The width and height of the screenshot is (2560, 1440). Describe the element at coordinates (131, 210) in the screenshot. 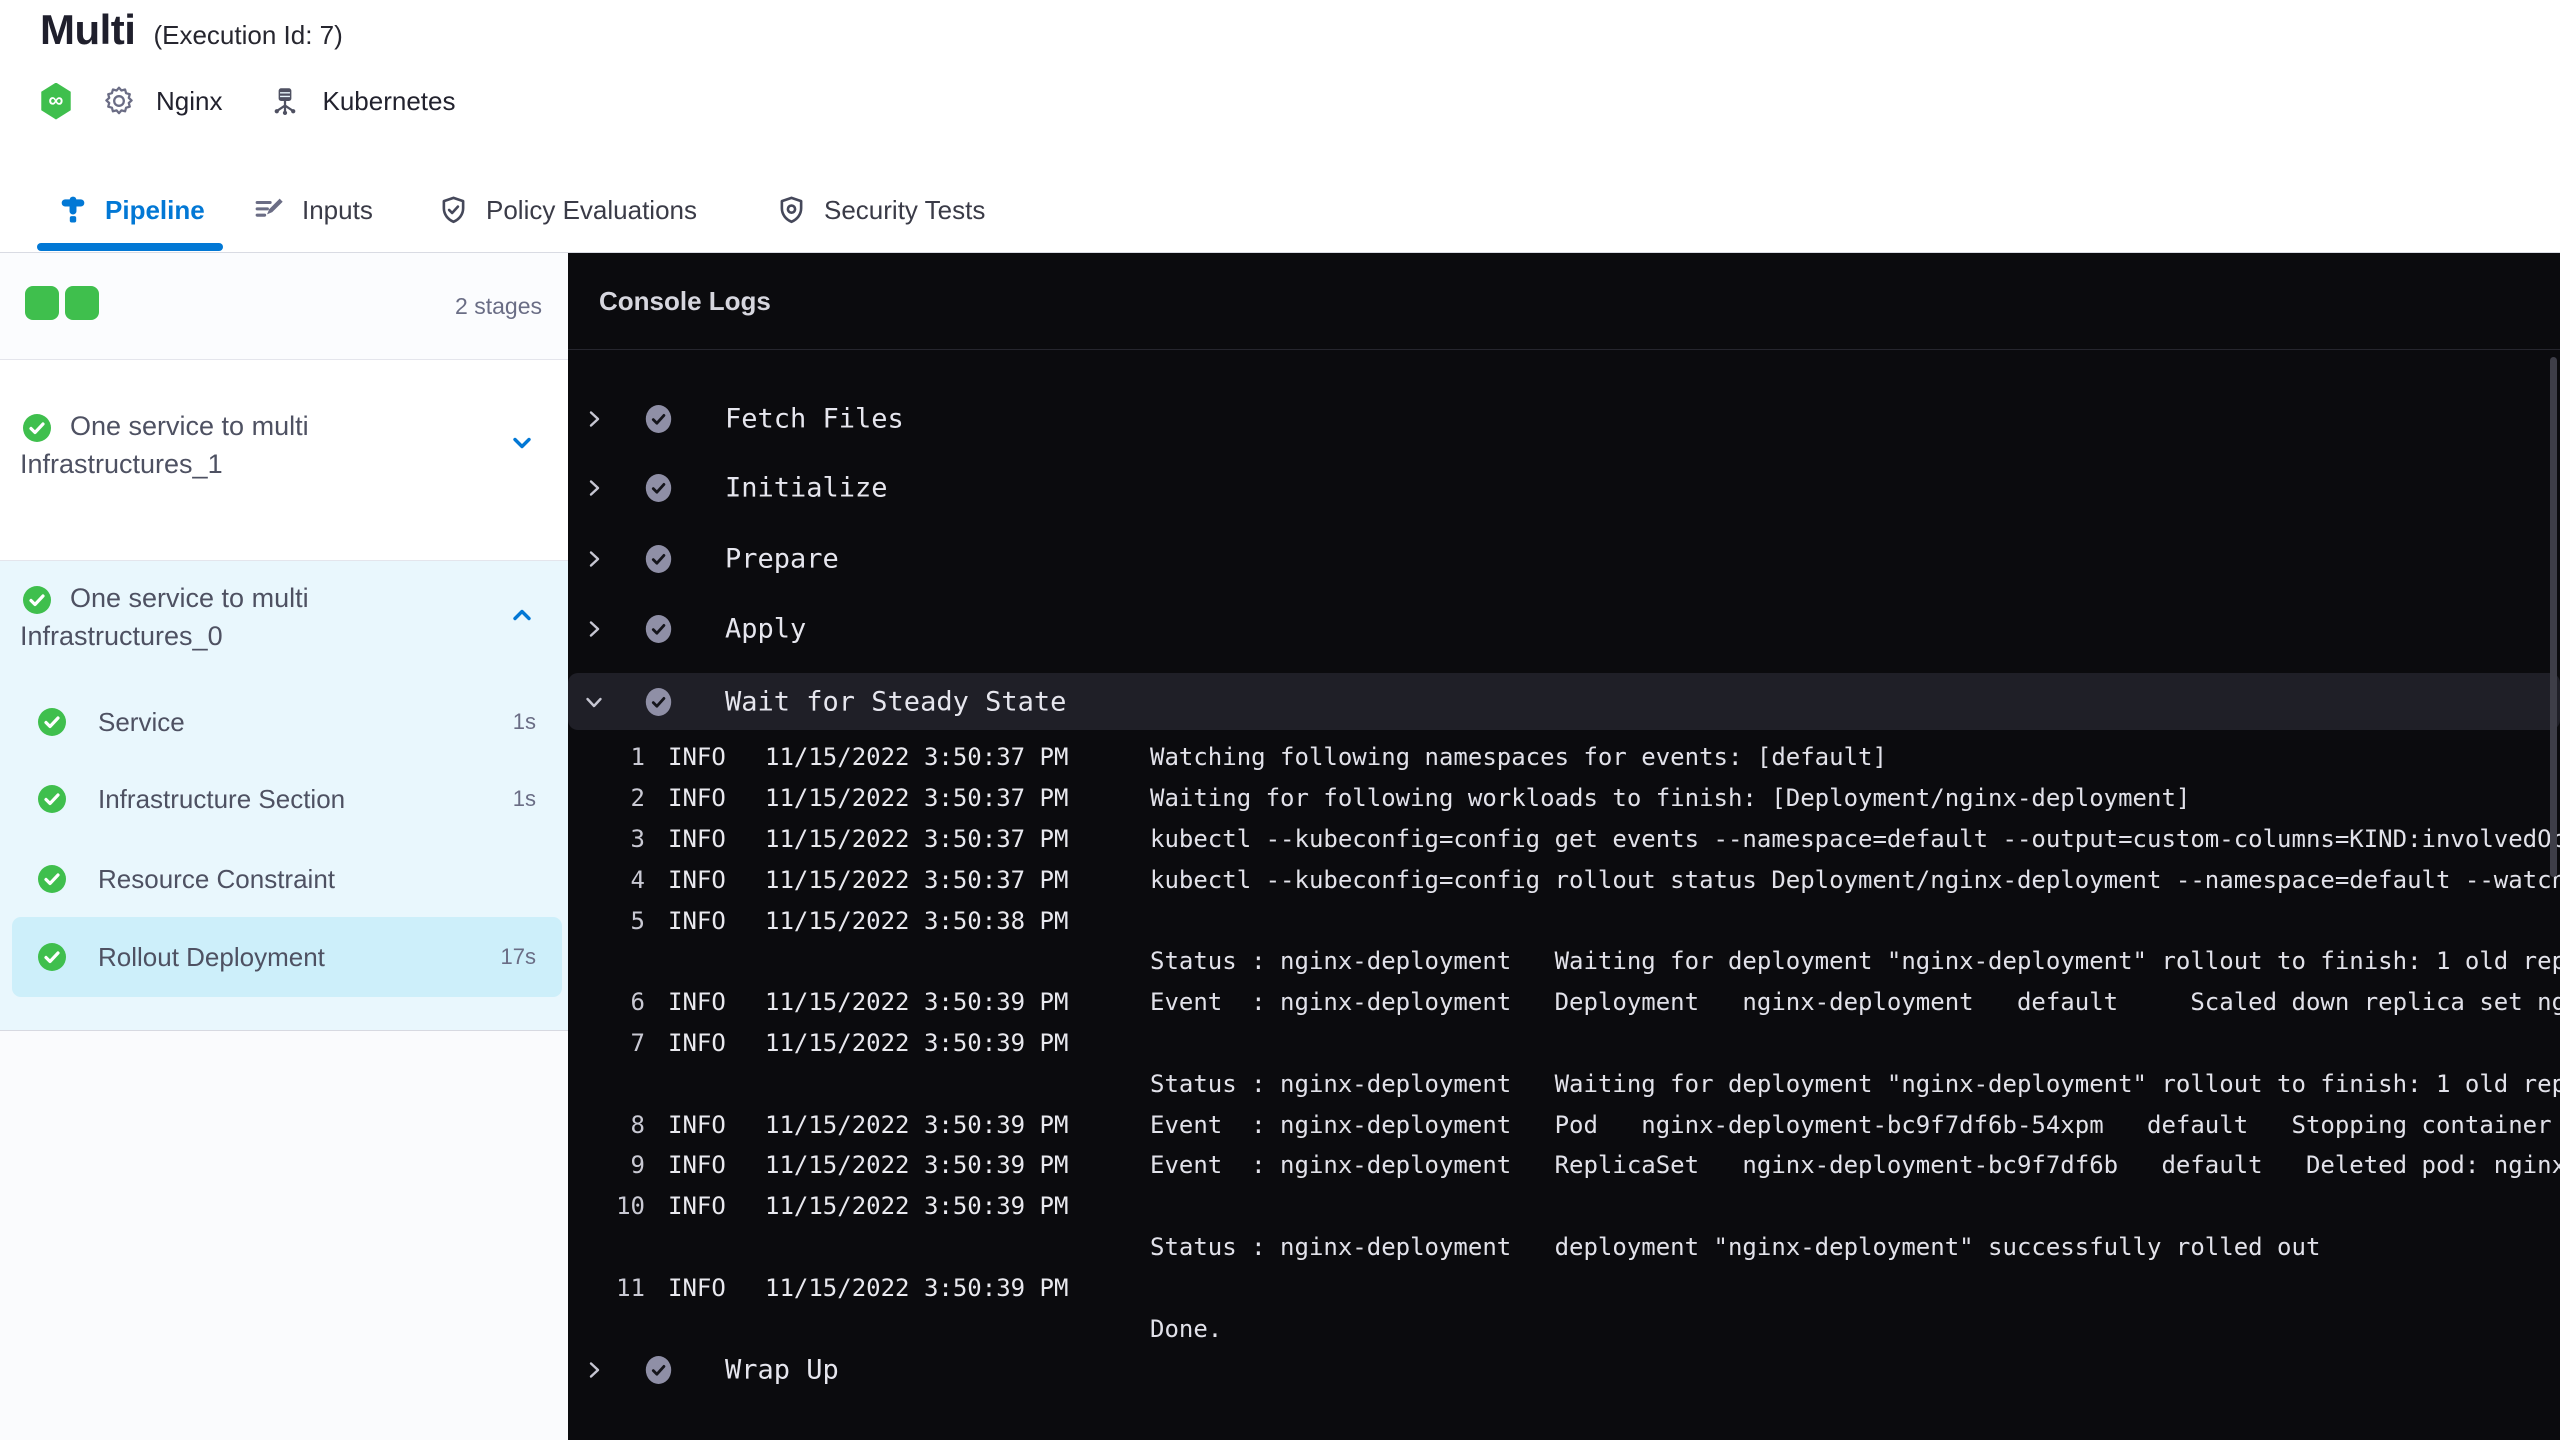

I see `tab-pipeline: Pipeline` at that location.